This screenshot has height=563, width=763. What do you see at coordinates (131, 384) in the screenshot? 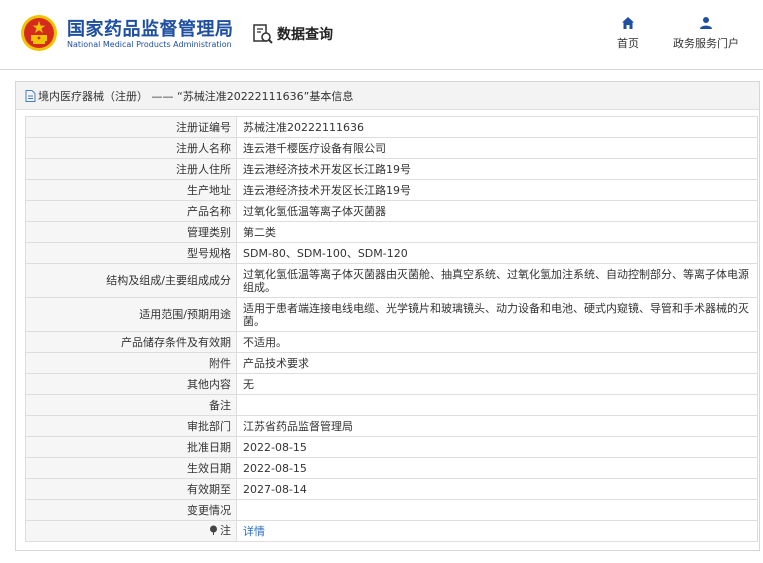
I see `row-label: 其他内容` at bounding box center [131, 384].